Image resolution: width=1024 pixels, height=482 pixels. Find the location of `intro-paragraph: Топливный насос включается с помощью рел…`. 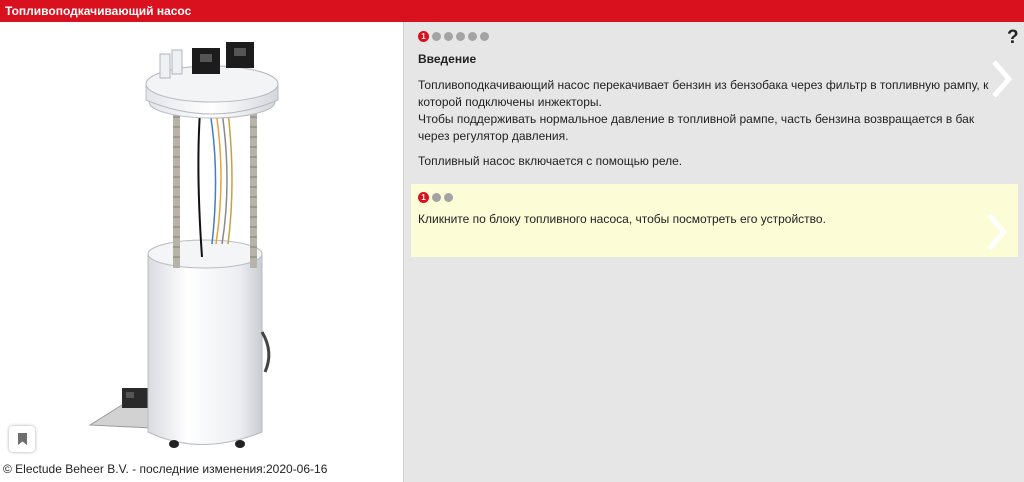

intro-paragraph: Топливный насос включается с помощью рел… is located at coordinates (550, 161).